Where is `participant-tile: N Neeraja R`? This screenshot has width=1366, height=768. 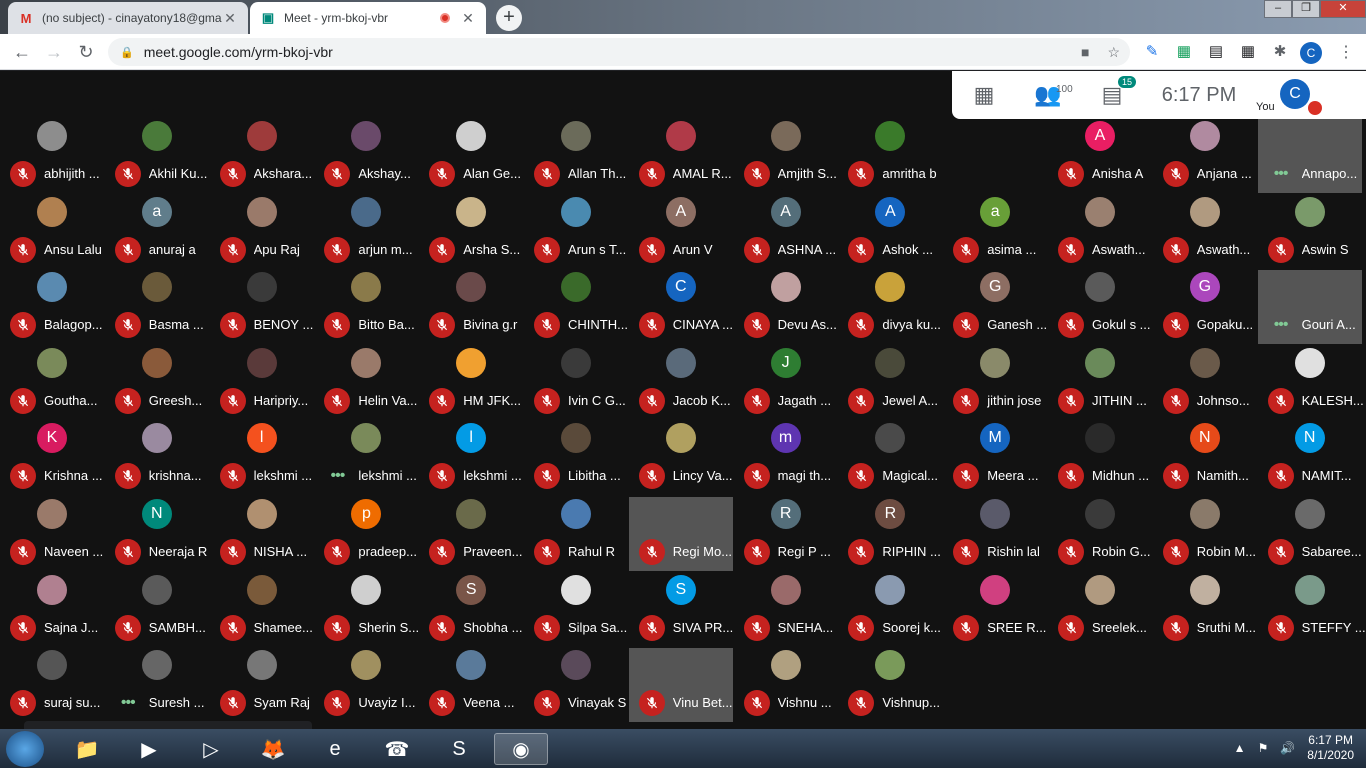 participant-tile: N Neeraja R is located at coordinates (157, 534).